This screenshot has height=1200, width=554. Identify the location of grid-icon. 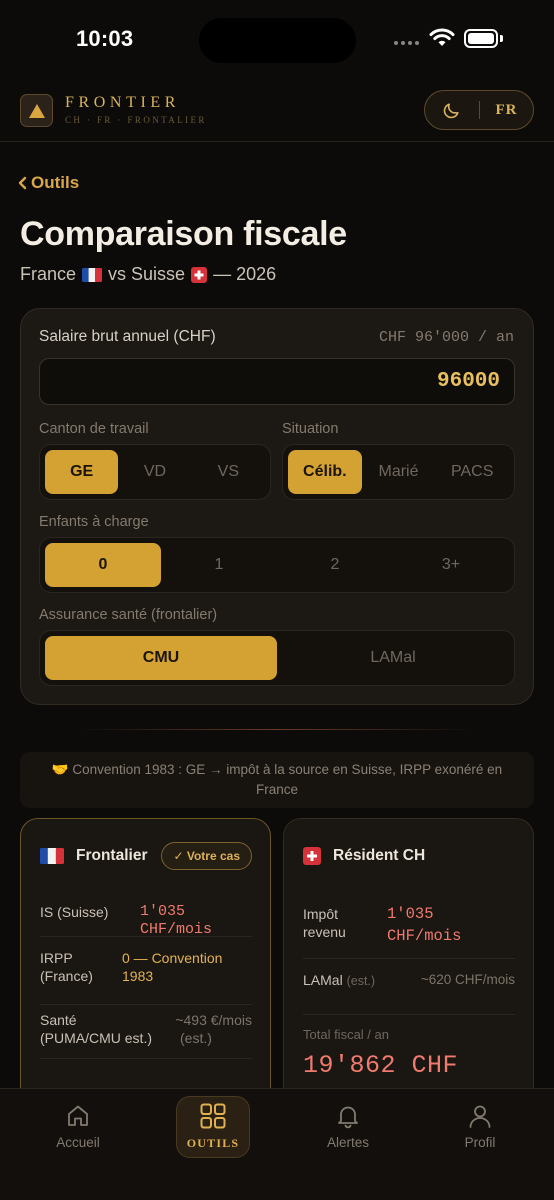
(213, 1116).